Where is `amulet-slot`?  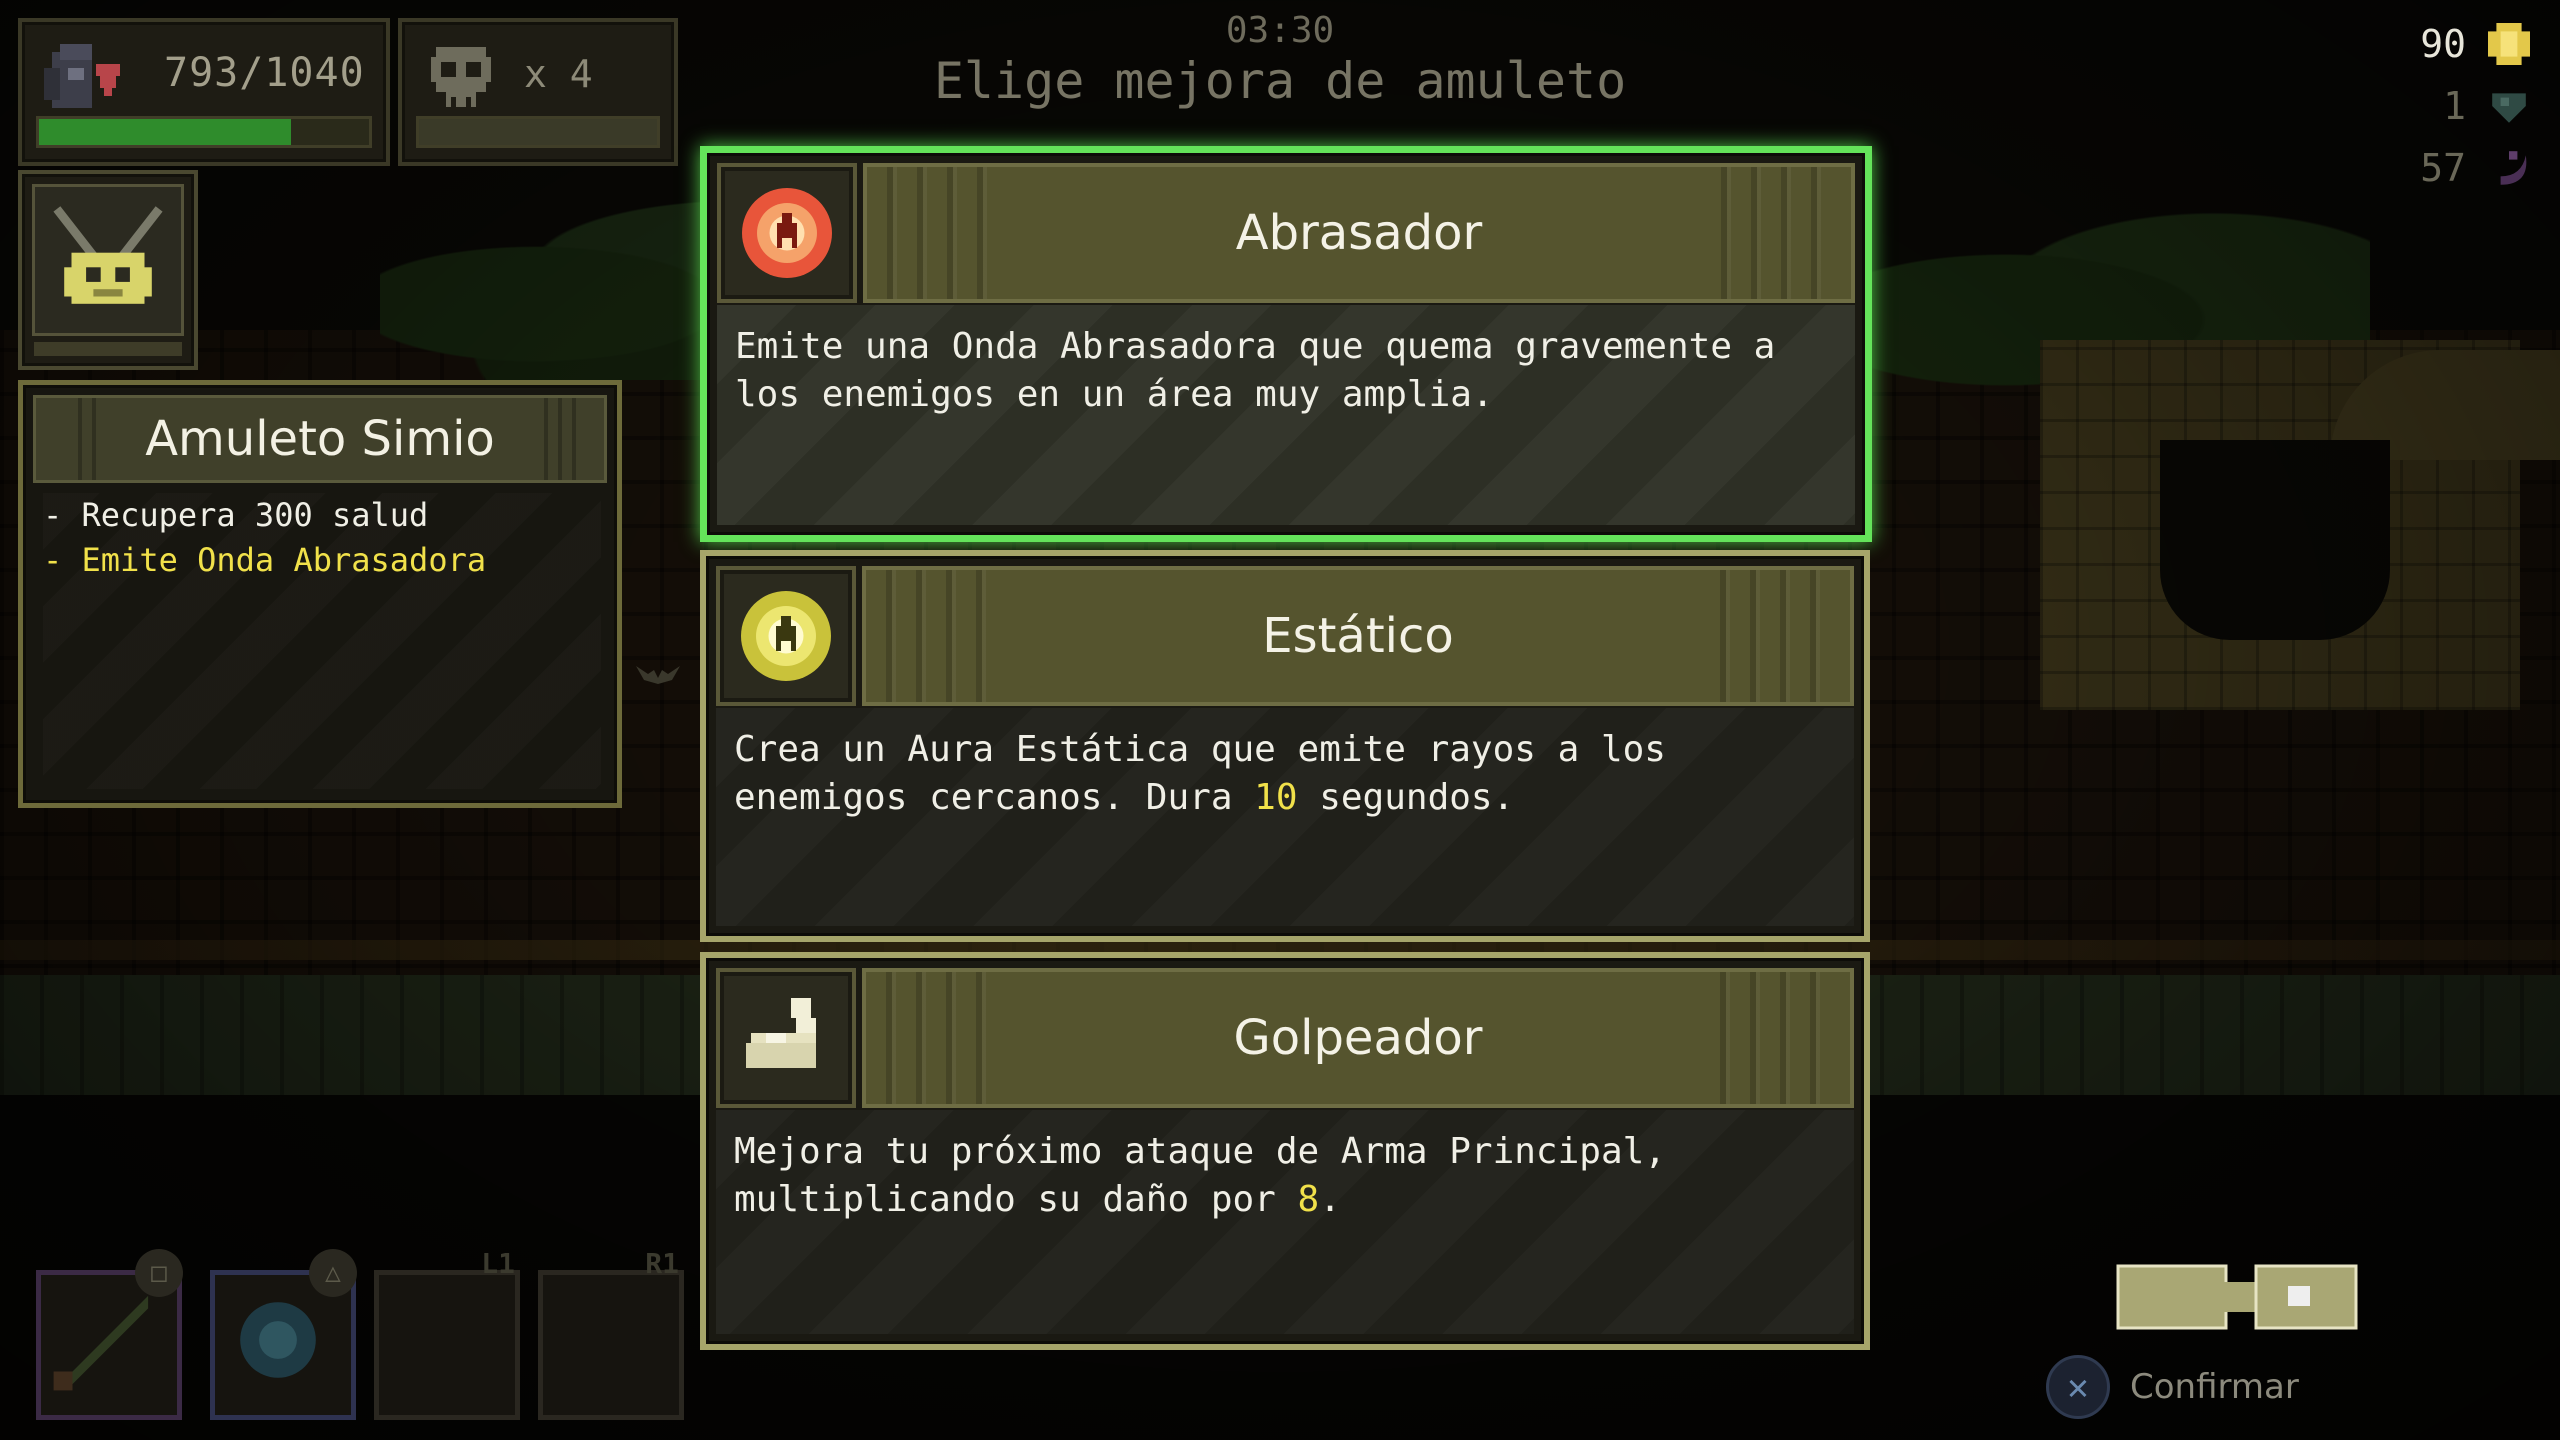 amulet-slot is located at coordinates (108, 270).